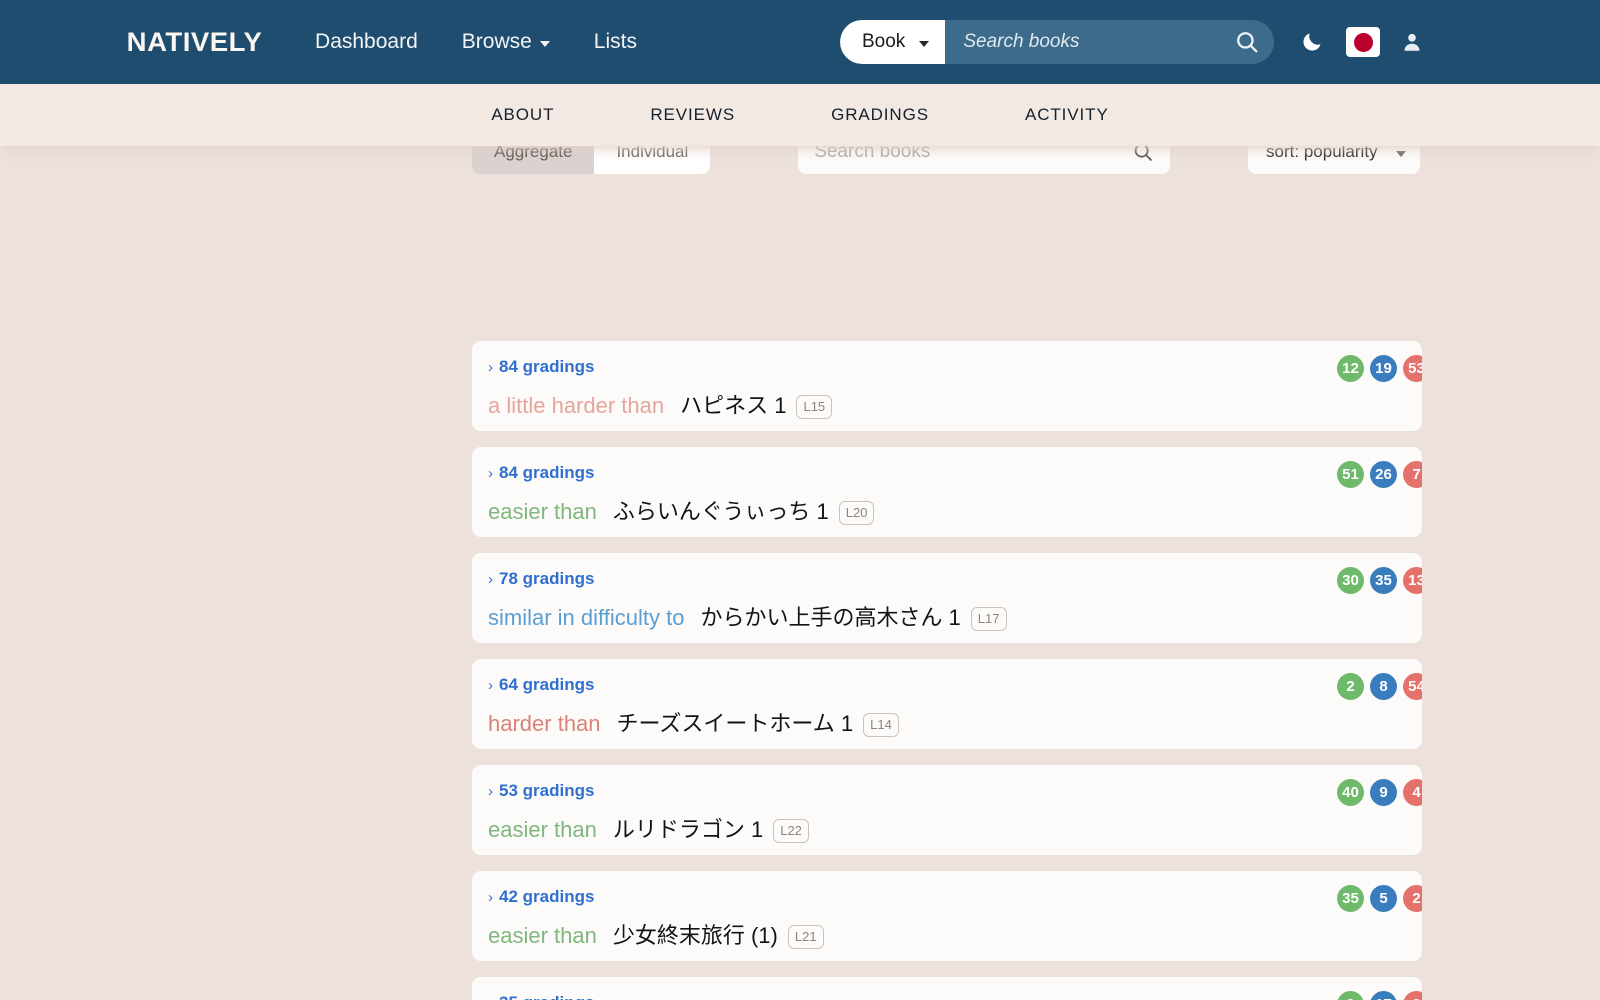 This screenshot has height=1000, width=1600. I want to click on nav-item-lists-label: Lists, so click(615, 41).